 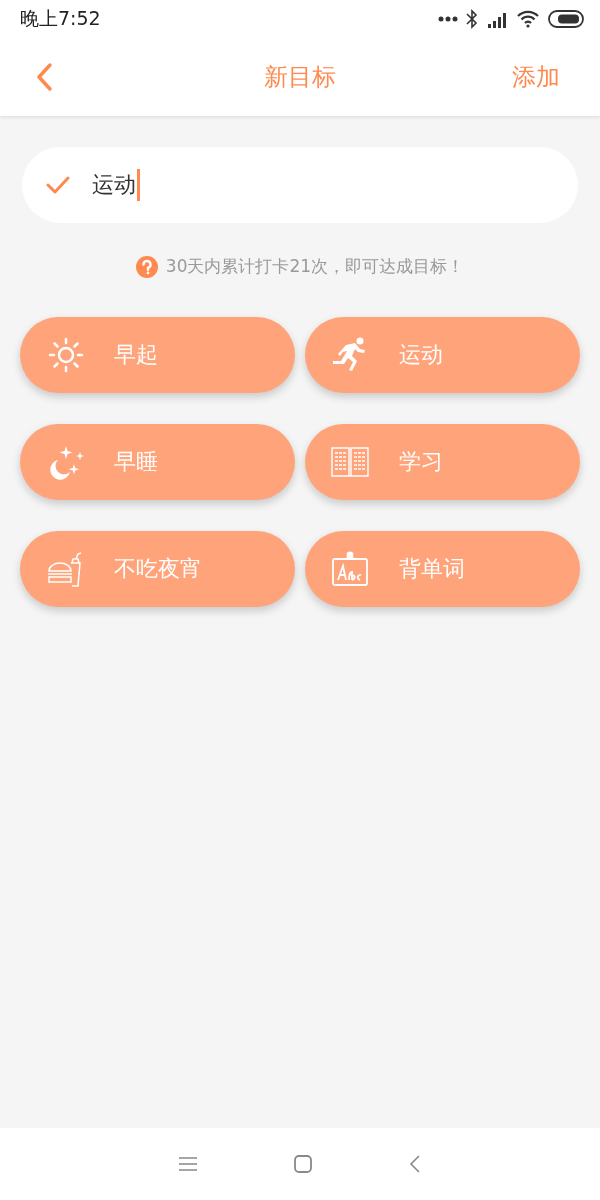 I want to click on back-nav-icon, so click(x=415, y=1164).